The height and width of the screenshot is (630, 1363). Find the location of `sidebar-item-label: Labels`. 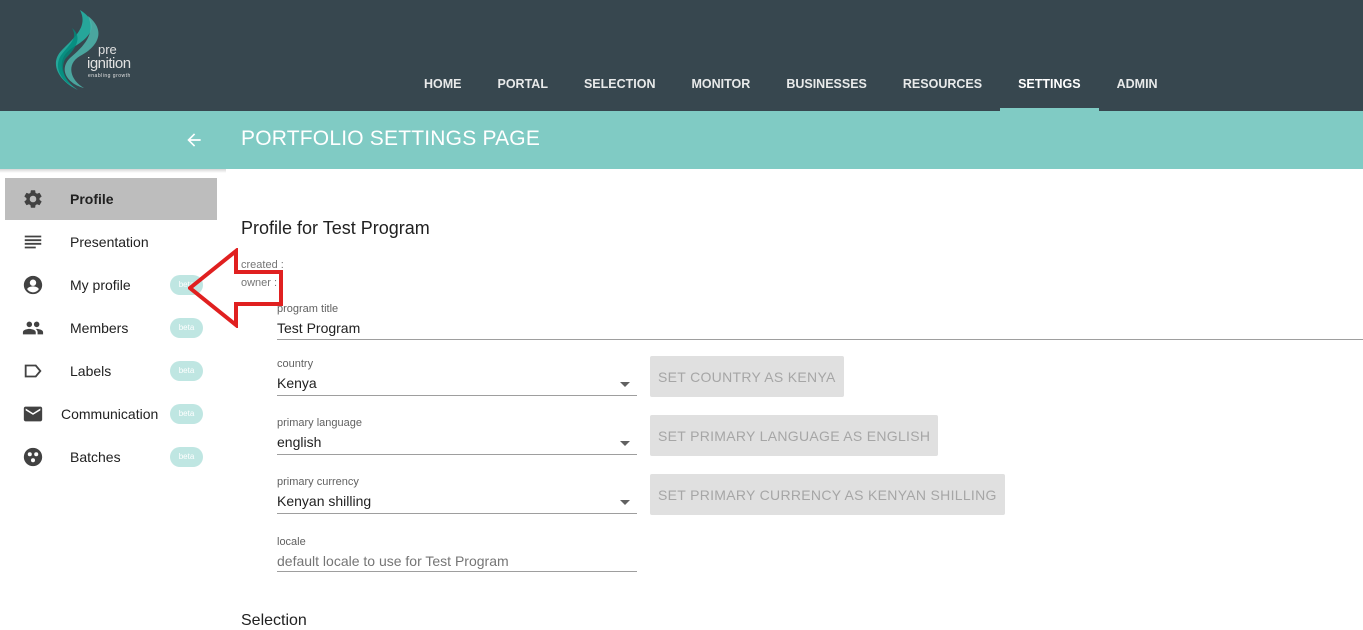

sidebar-item-label: Labels is located at coordinates (91, 370).